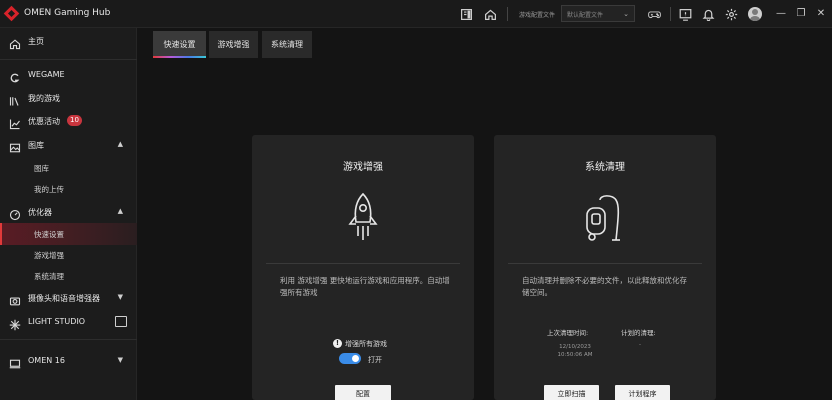  What do you see at coordinates (781, 14) in the screenshot?
I see `minimize-button: —` at bounding box center [781, 14].